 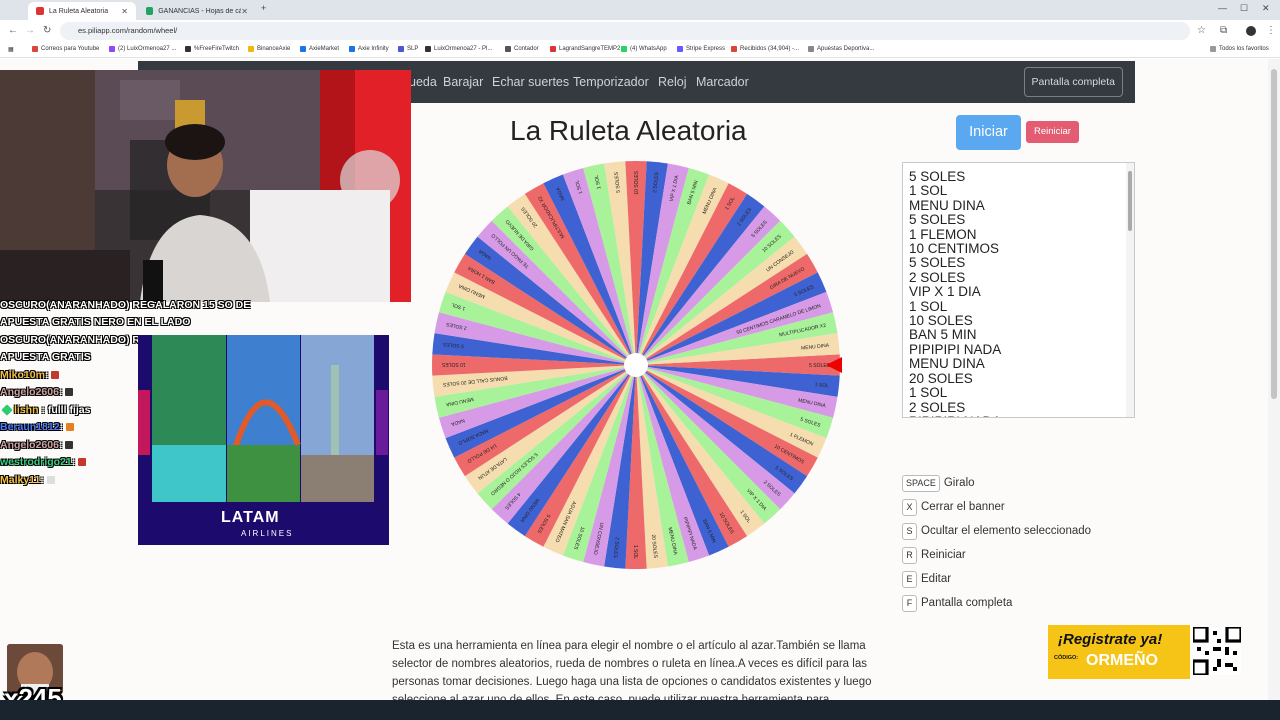 I want to click on shortcut-label: Reiniciar, so click(x=943, y=555).